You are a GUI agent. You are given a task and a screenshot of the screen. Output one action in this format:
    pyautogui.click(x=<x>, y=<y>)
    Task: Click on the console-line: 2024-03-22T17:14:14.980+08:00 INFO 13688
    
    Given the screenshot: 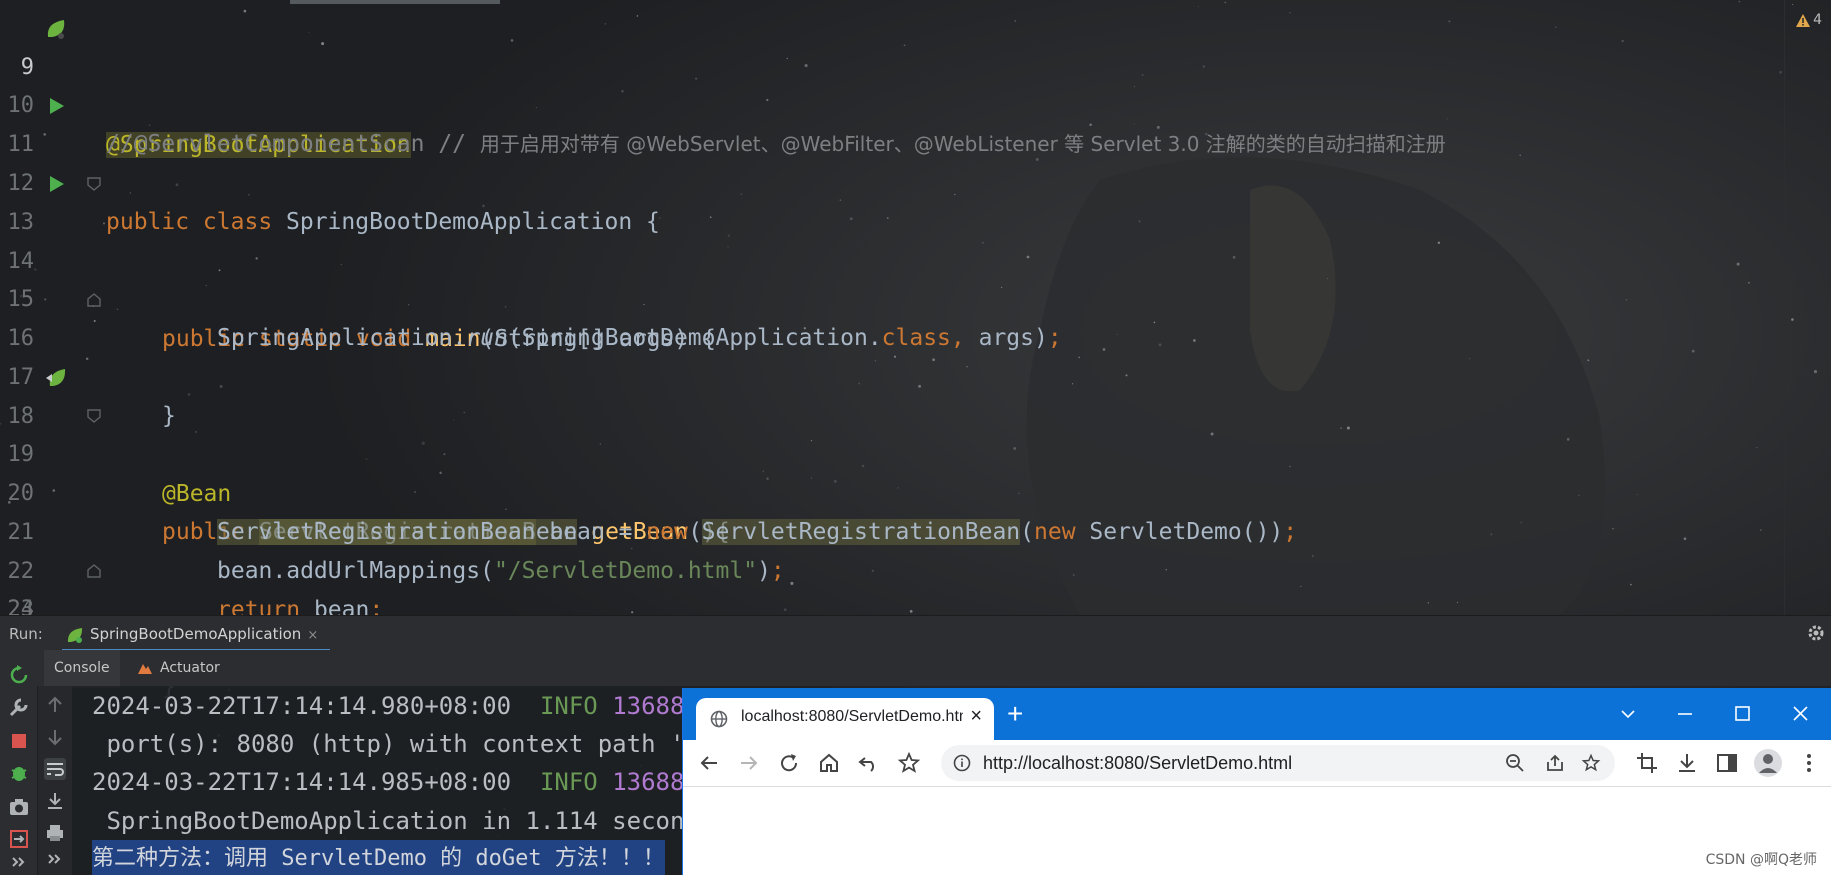 What is the action you would take?
    pyautogui.click(x=388, y=706)
    